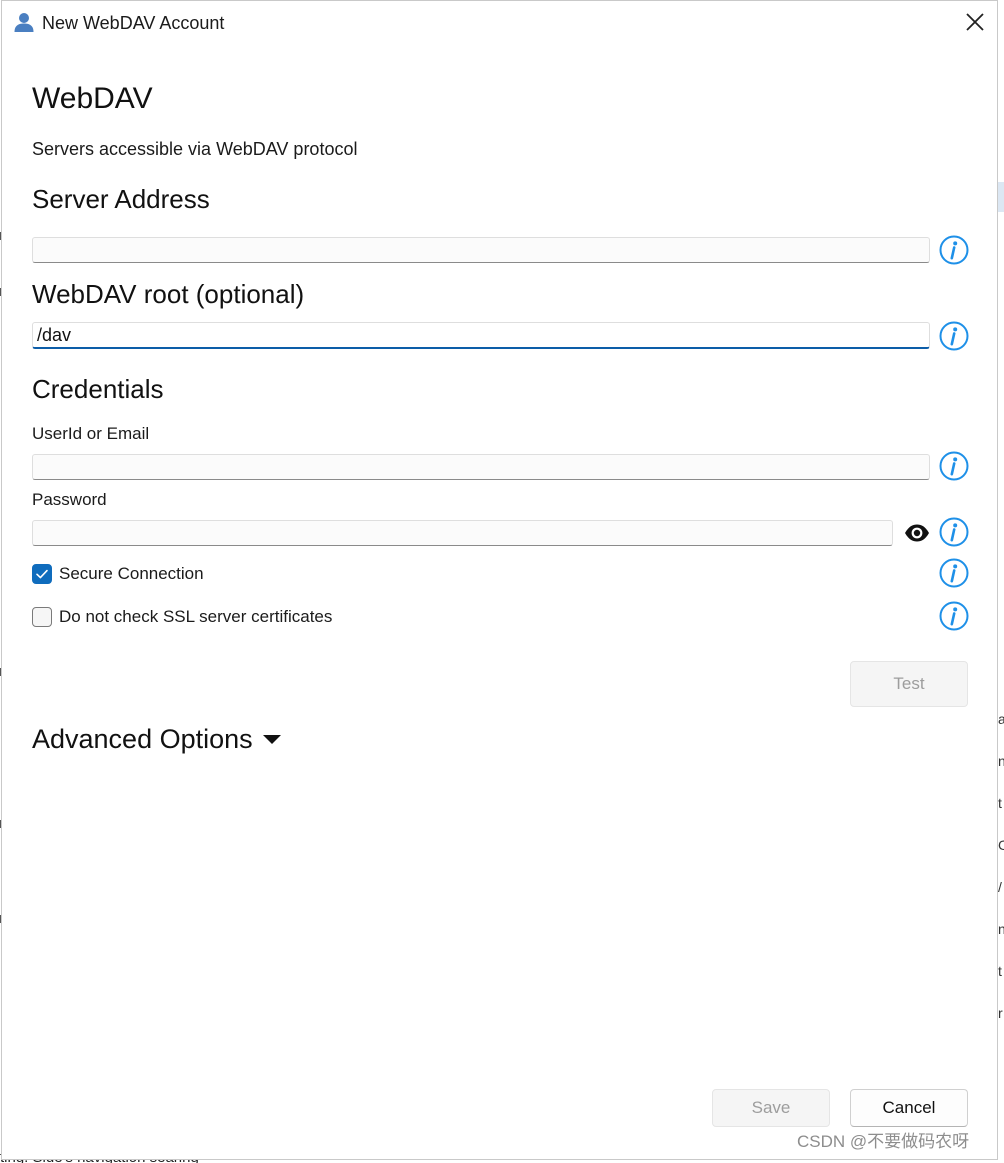 The width and height of the screenshot is (1004, 1163). Describe the element at coordinates (142, 739) in the screenshot. I see `advanced-options-label: Advanced Options` at that location.